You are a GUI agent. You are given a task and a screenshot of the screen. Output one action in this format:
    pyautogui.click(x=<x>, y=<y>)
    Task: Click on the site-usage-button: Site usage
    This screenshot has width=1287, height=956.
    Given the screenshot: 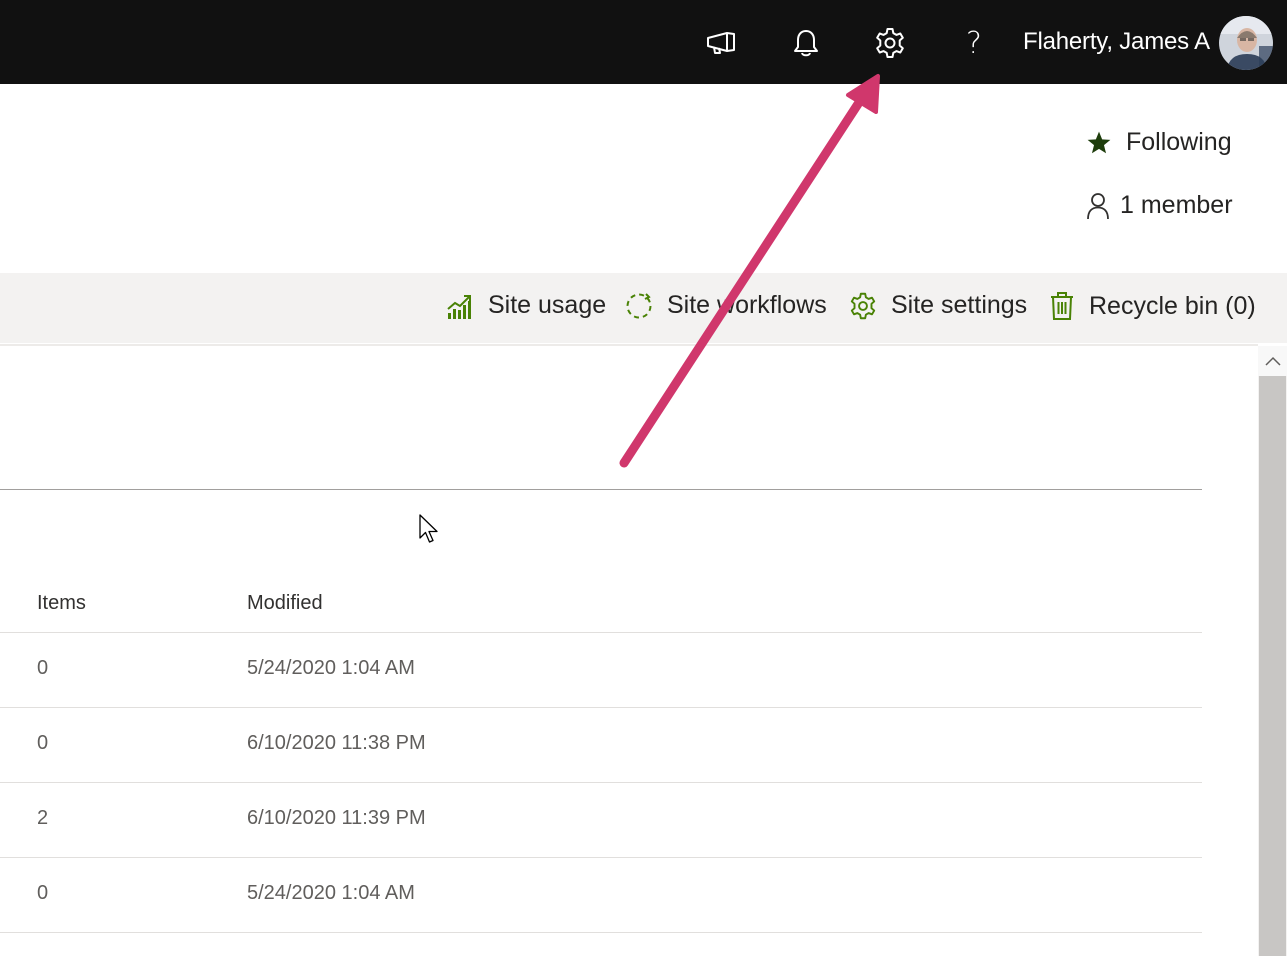 What is the action you would take?
    pyautogui.click(x=526, y=305)
    